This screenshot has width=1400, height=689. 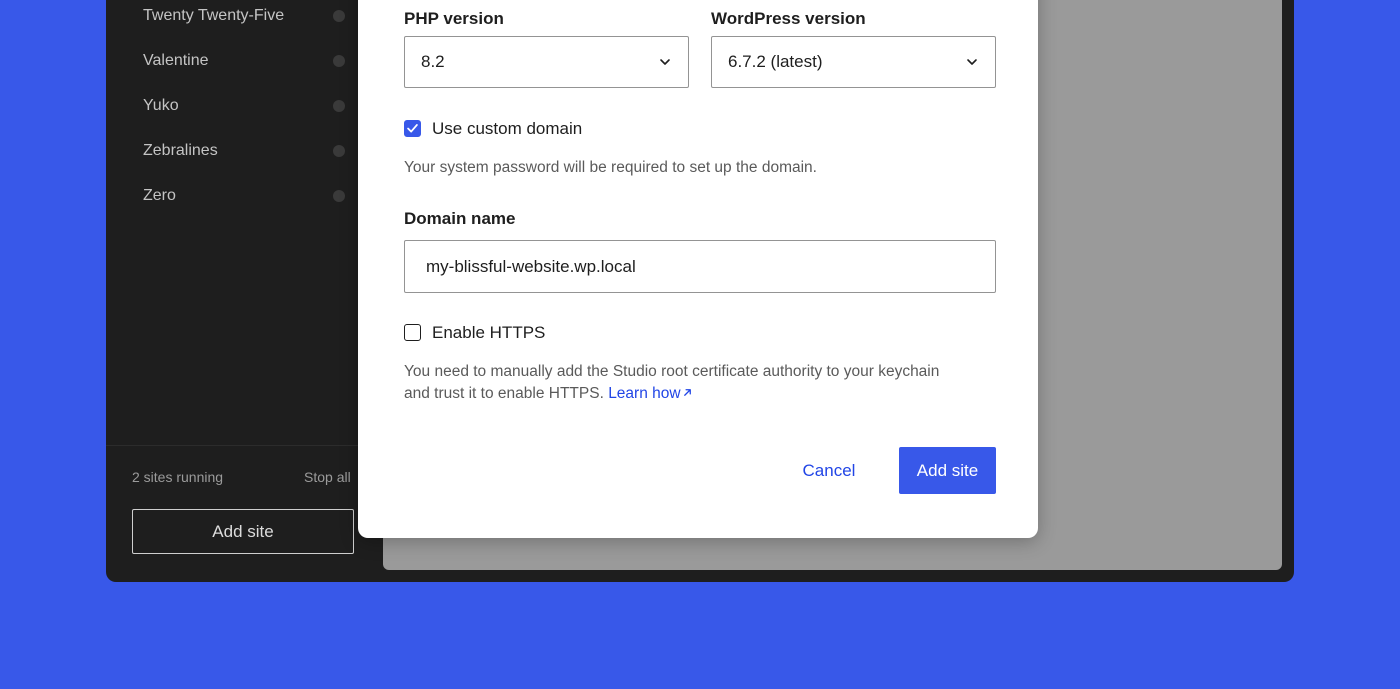 What do you see at coordinates (244, 61) in the screenshot?
I see `sidebar-site-item: Valentine` at bounding box center [244, 61].